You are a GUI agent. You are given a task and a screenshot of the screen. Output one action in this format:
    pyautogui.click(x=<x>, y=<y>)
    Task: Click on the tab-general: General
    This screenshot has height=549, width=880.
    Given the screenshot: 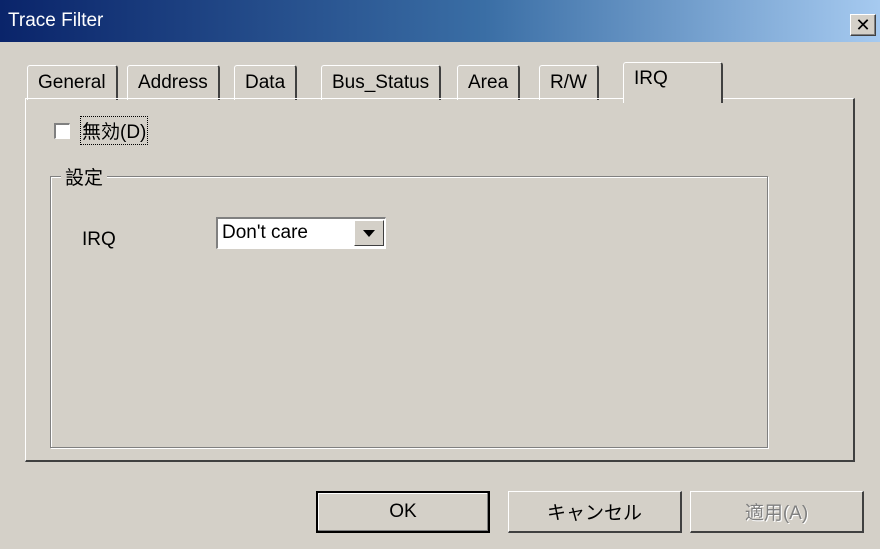 What is the action you would take?
    pyautogui.click(x=72, y=82)
    